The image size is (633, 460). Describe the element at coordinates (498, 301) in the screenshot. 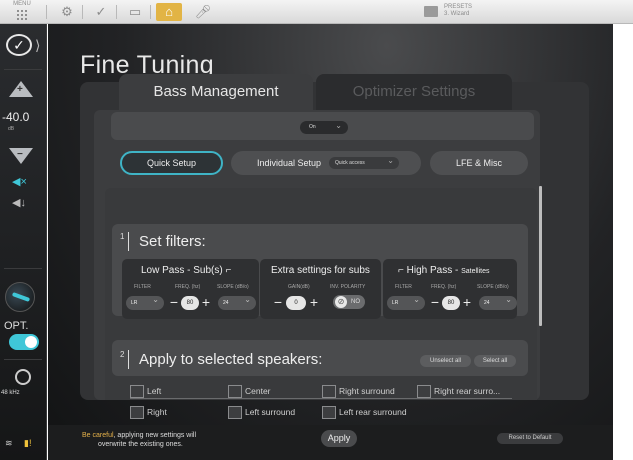

I see `high-pass-slope-select: 24` at that location.